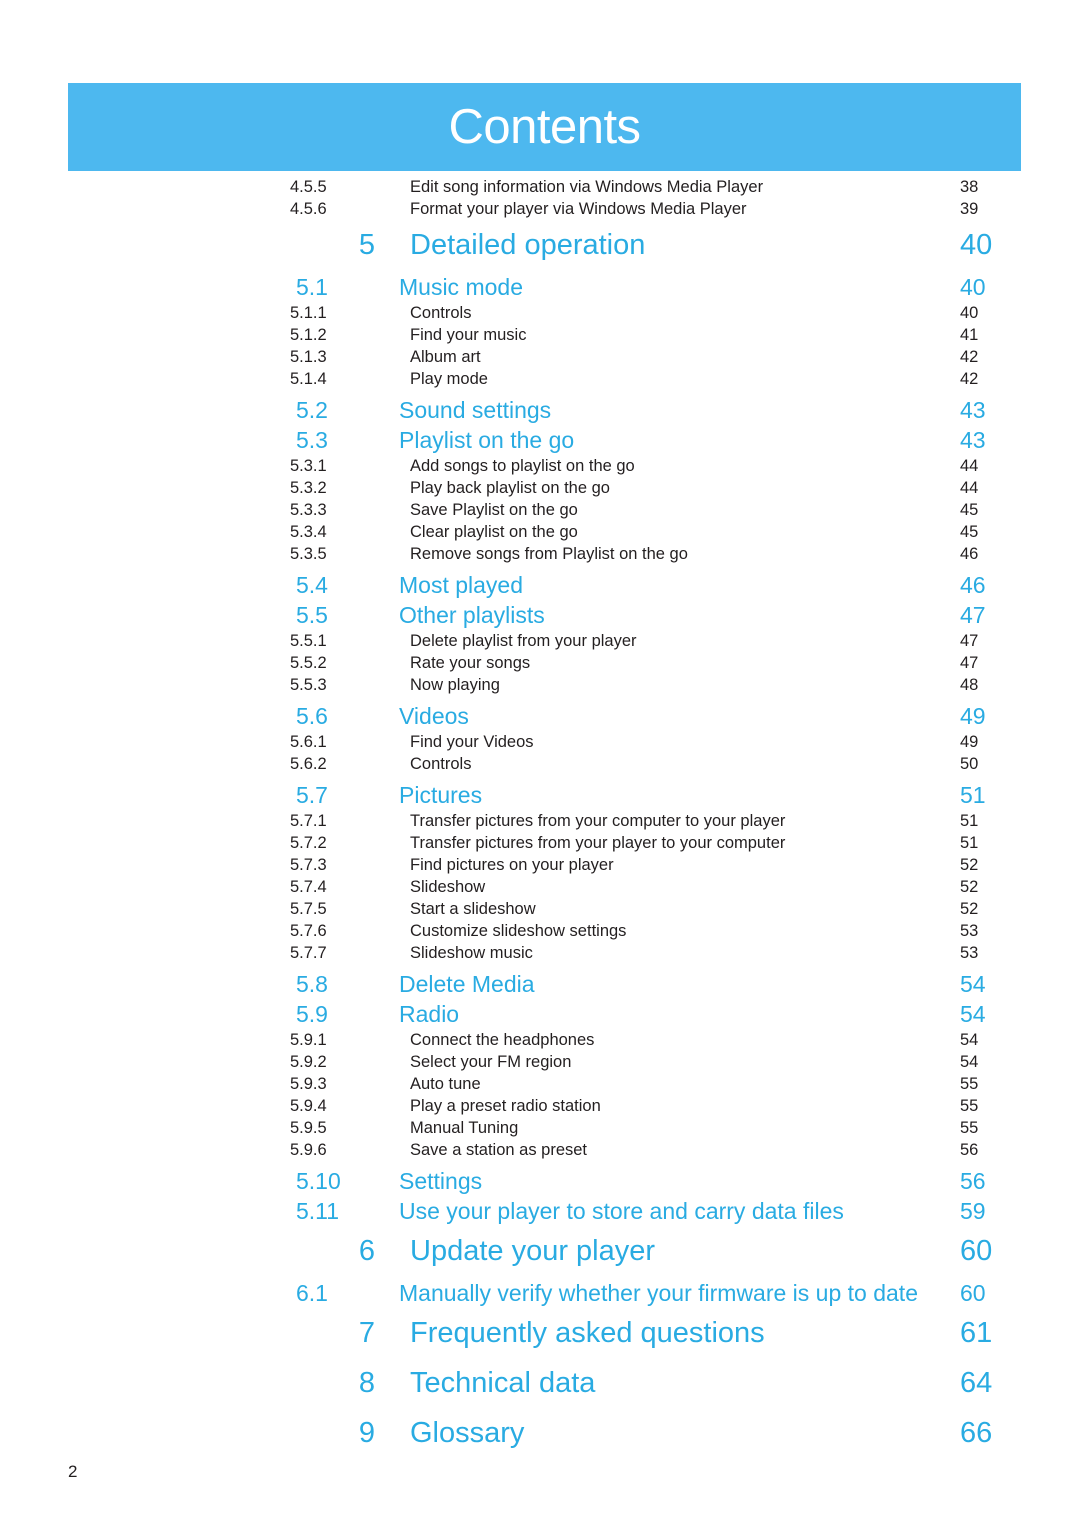 The height and width of the screenshot is (1527, 1080). What do you see at coordinates (655, 381) in the screenshot?
I see `toc-entry-level-3: 5.1.4 Play mode 42` at bounding box center [655, 381].